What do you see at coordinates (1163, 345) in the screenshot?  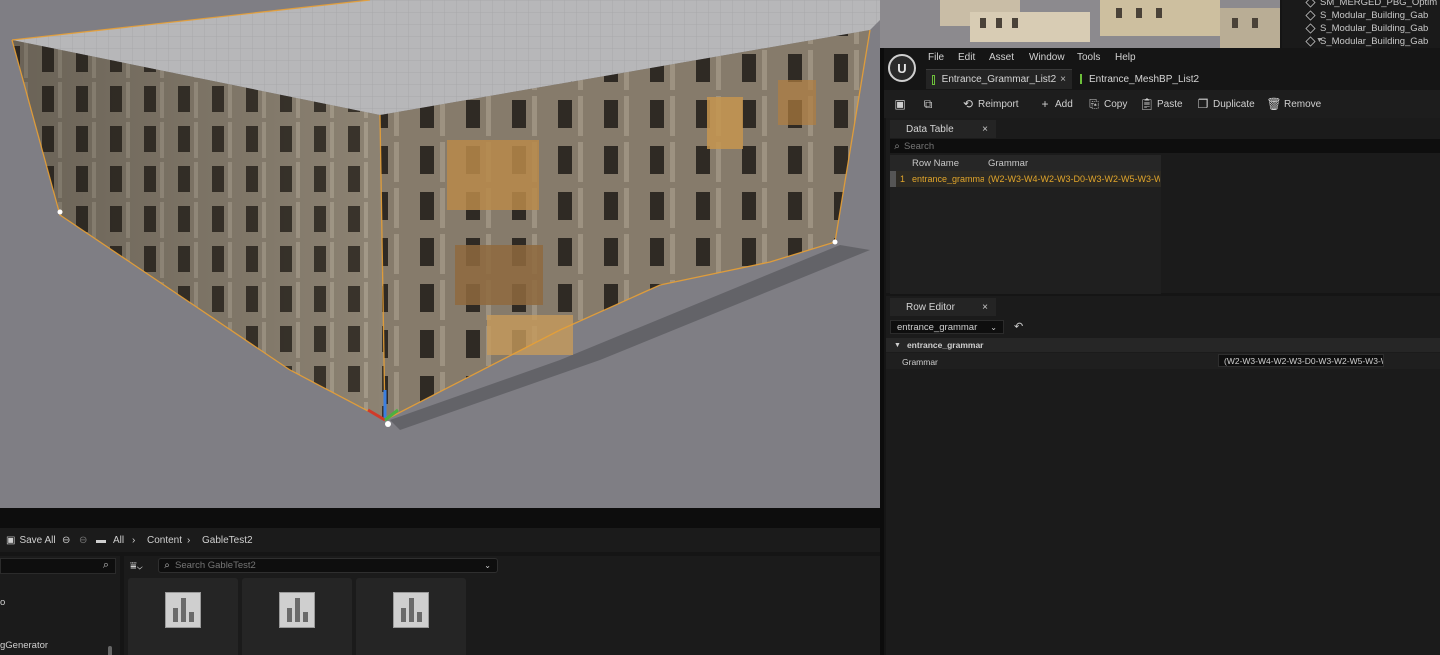 I see `property-category: ▼ entrance_grammar` at bounding box center [1163, 345].